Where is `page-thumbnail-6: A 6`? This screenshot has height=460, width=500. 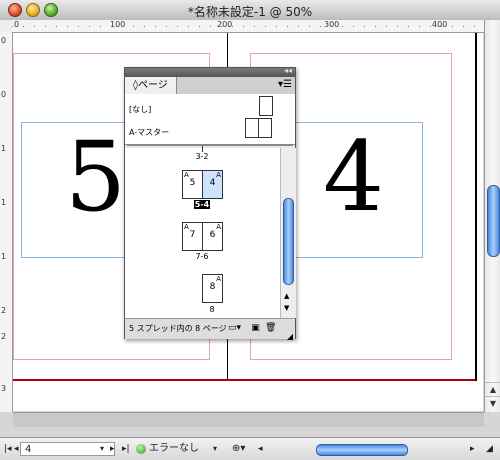 page-thumbnail-6: A 6 is located at coordinates (212, 236).